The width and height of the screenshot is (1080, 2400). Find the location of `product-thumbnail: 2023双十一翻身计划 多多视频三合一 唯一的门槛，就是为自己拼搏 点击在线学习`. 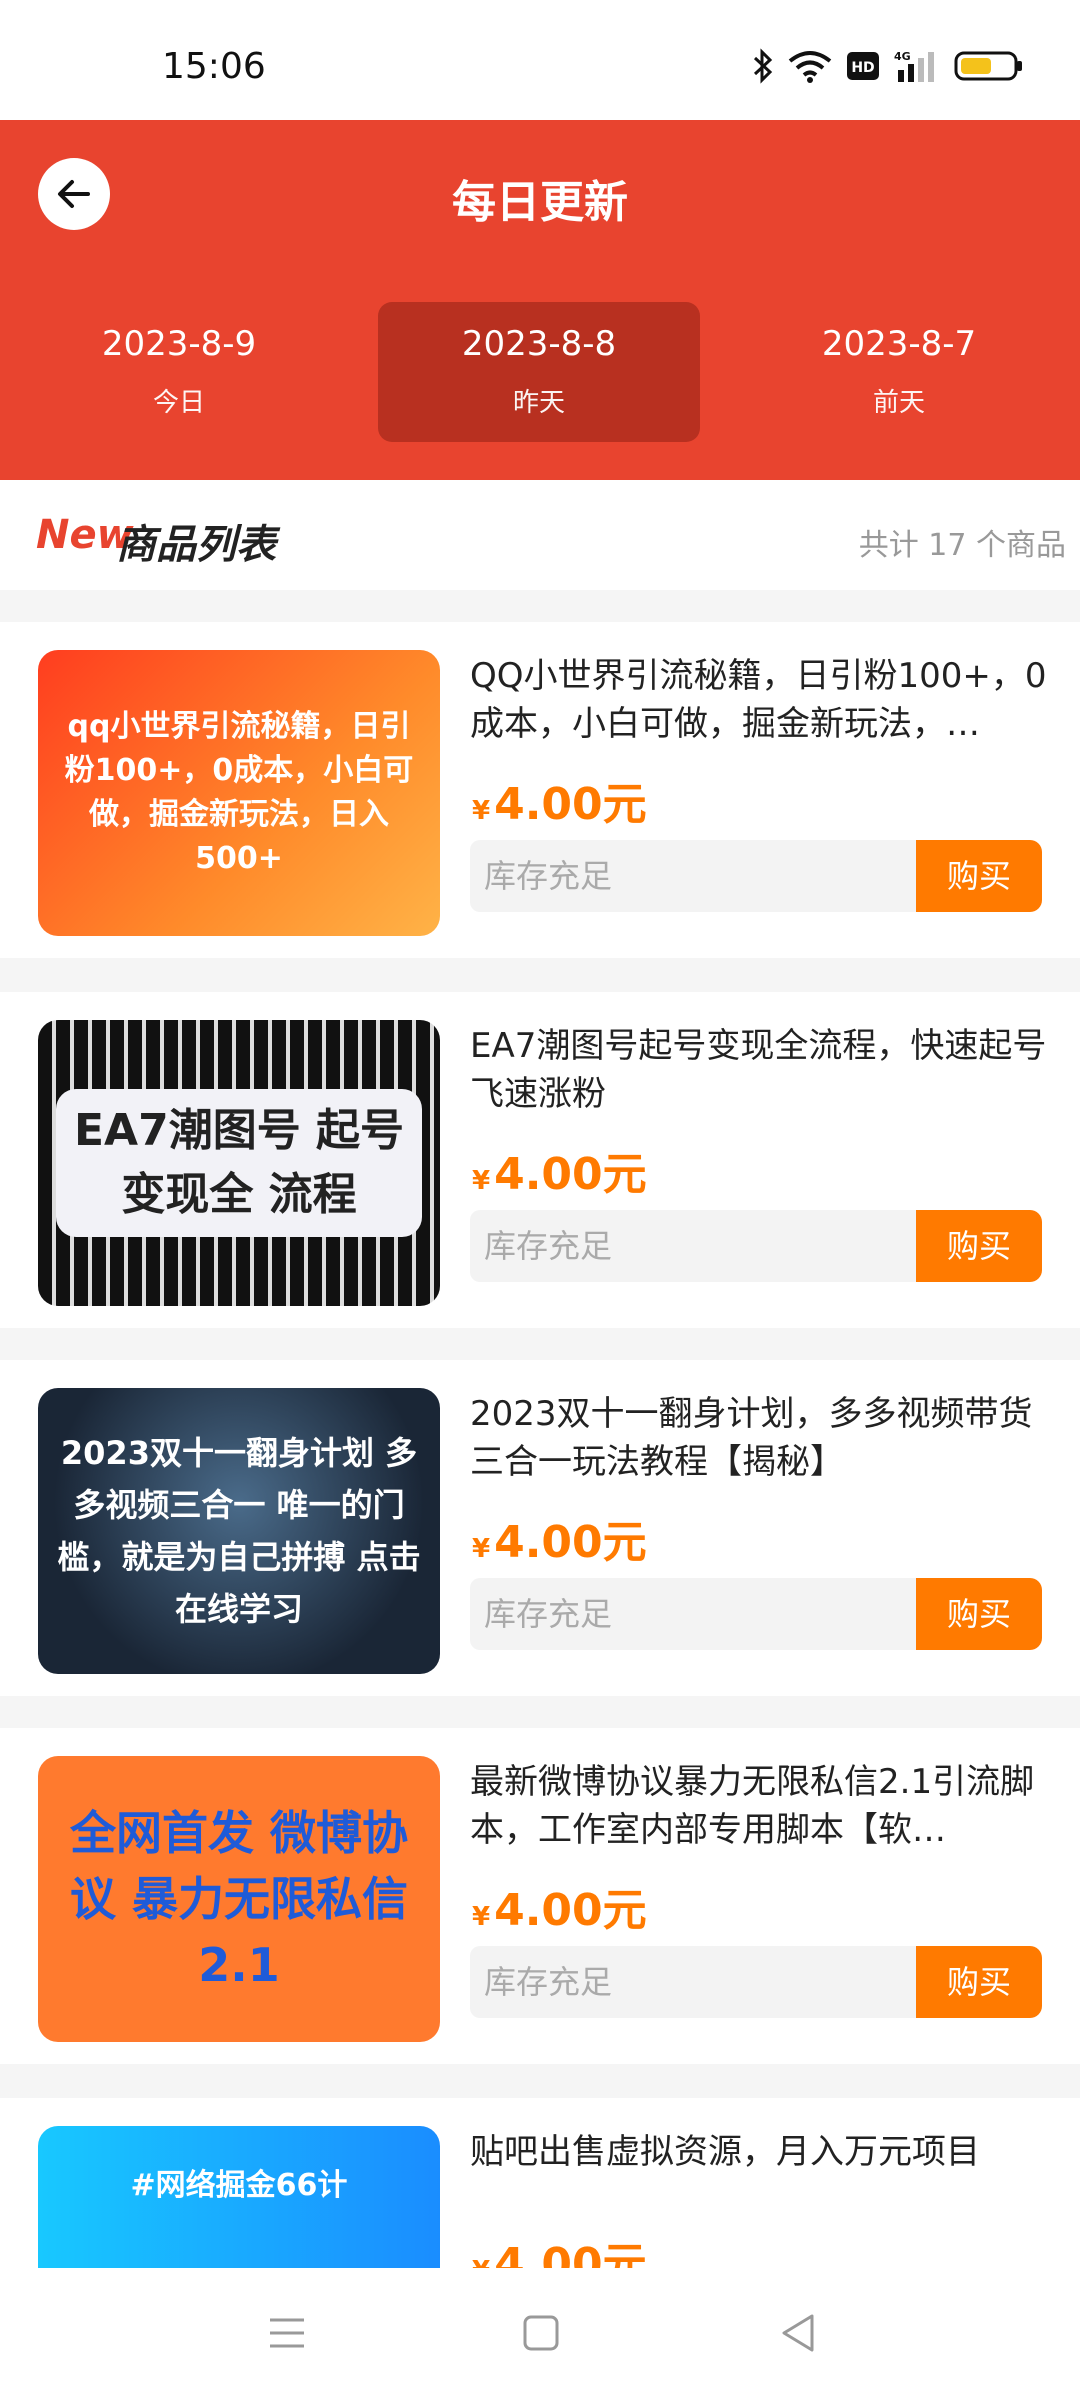

product-thumbnail: 2023双十一翻身计划 多多视频三合一 唯一的门槛，就是为自己拼搏 点击在线学习 is located at coordinates (239, 1531).